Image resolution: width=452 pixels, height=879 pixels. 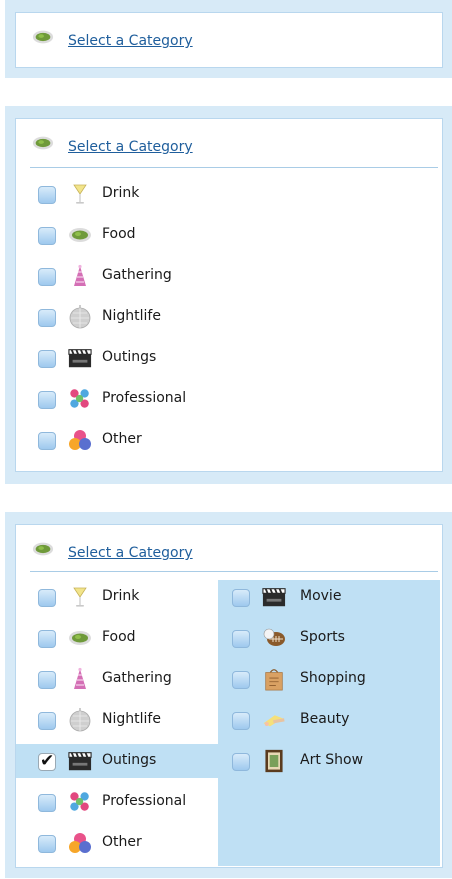 I want to click on subcategory-label: Art Show, so click(x=332, y=760).